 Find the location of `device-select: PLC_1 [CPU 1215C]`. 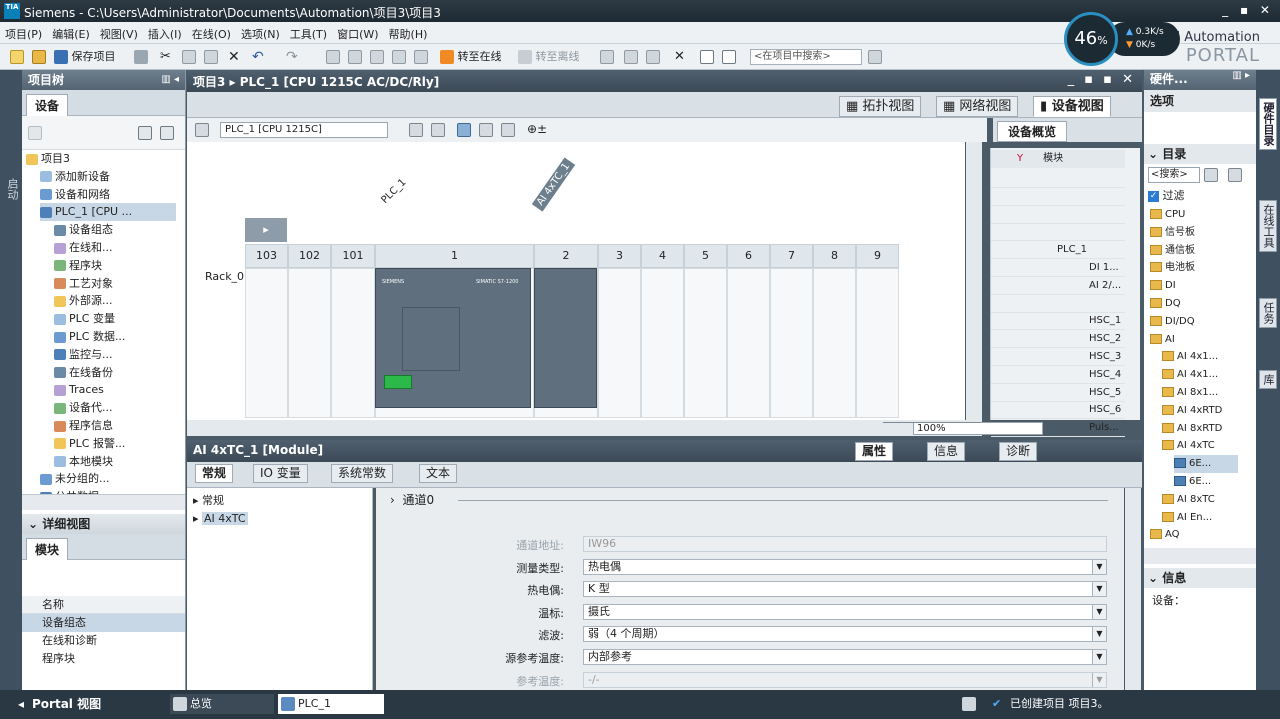

device-select: PLC_1 [CPU 1215C] is located at coordinates (304, 130).